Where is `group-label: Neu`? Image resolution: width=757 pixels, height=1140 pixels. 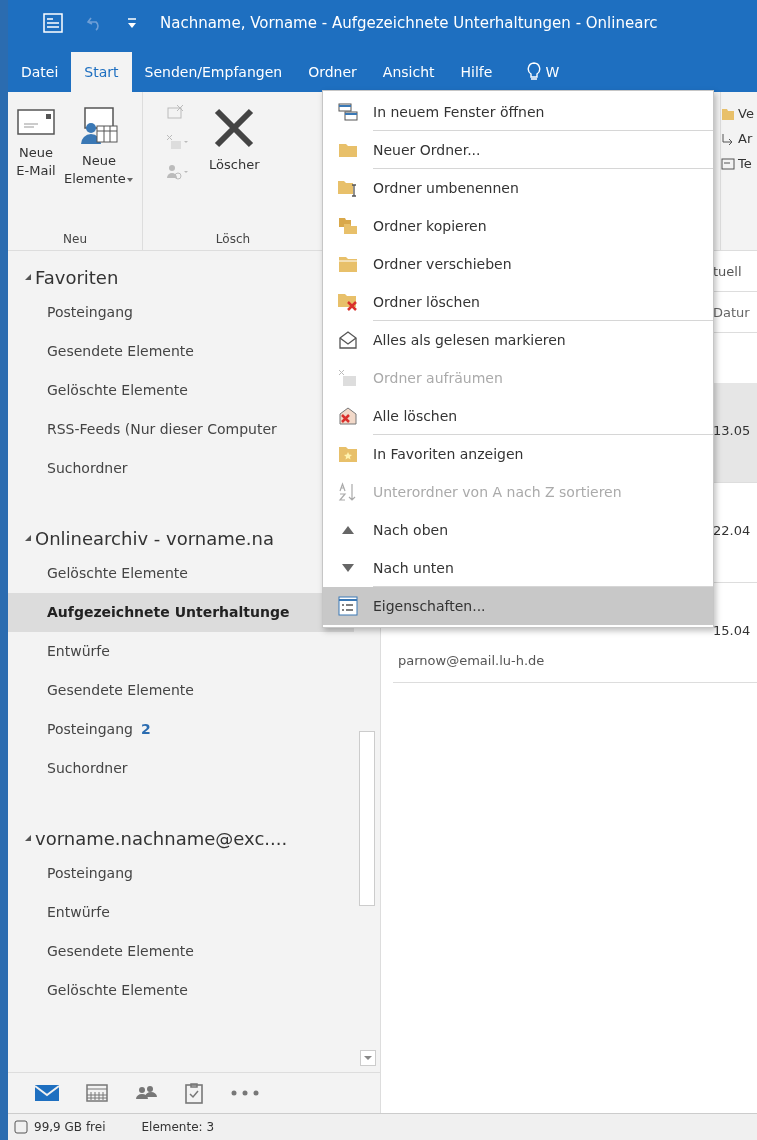 group-label: Neu is located at coordinates (75, 240).